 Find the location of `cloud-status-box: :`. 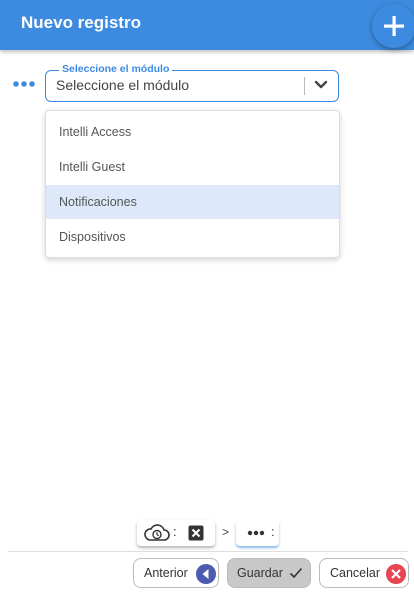

cloud-status-box: : is located at coordinates (176, 533).